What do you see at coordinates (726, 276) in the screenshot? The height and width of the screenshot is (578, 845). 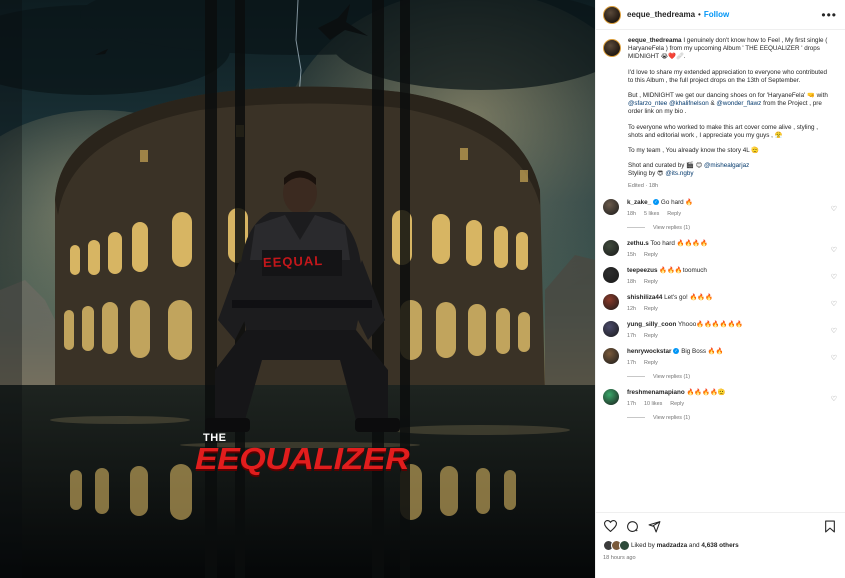 I see `comment-body: teepeezus 🔥🔥🔥toomuch 18h Reply` at bounding box center [726, 276].